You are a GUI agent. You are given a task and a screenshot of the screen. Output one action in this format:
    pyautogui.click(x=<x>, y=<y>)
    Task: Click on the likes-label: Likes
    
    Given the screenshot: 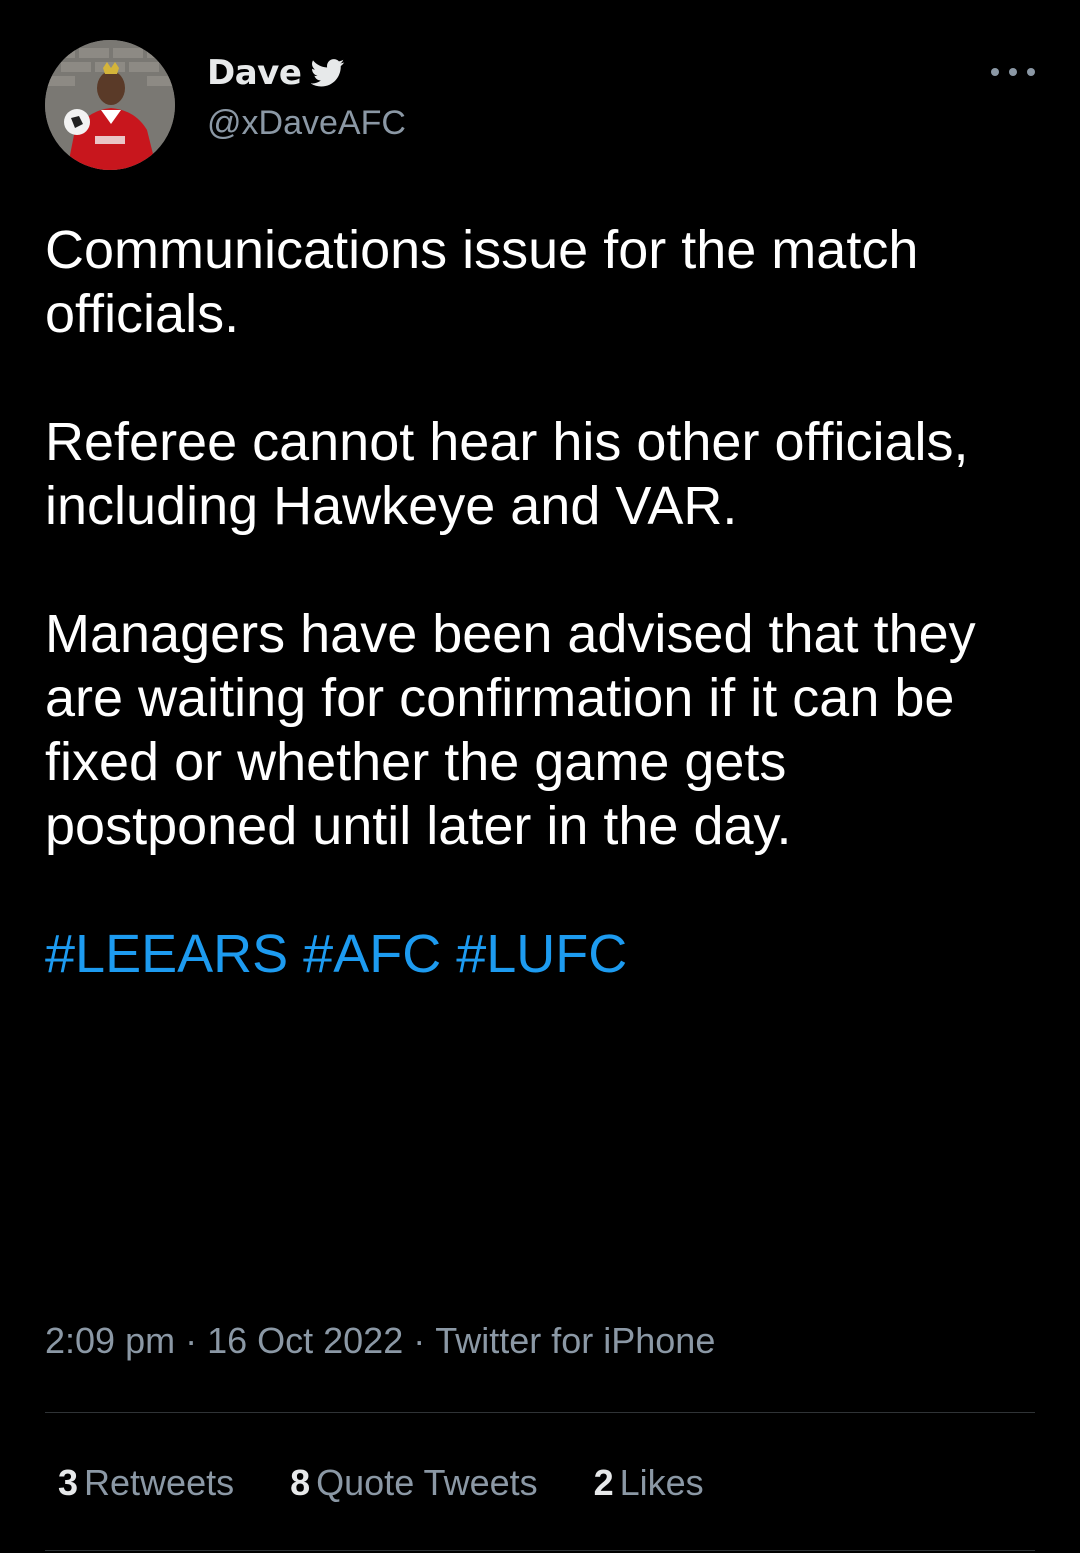 What is the action you would take?
    pyautogui.click(x=661, y=1482)
    